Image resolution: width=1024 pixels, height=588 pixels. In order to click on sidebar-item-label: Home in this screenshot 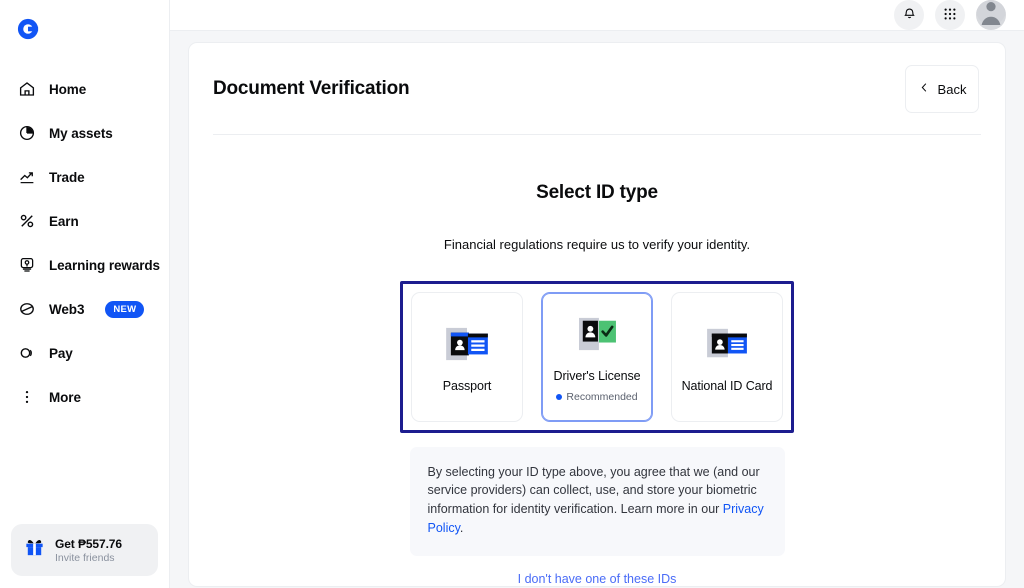, I will do `click(68, 89)`.